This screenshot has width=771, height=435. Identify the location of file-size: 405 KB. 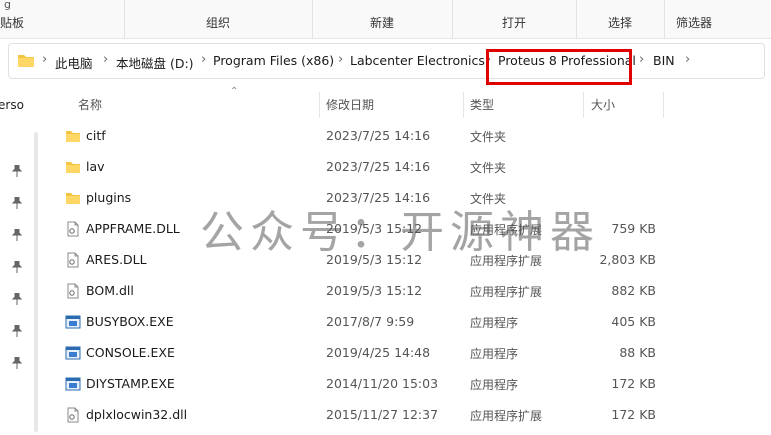
(633, 321).